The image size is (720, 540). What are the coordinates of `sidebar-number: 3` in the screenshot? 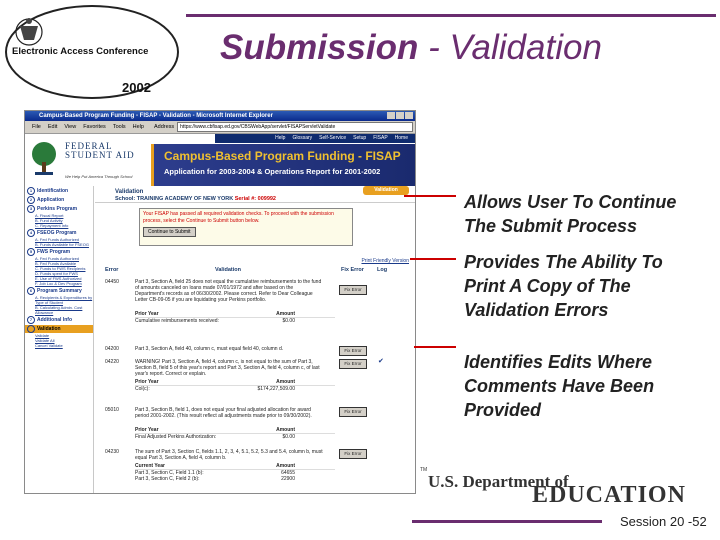 It's located at (31, 209).